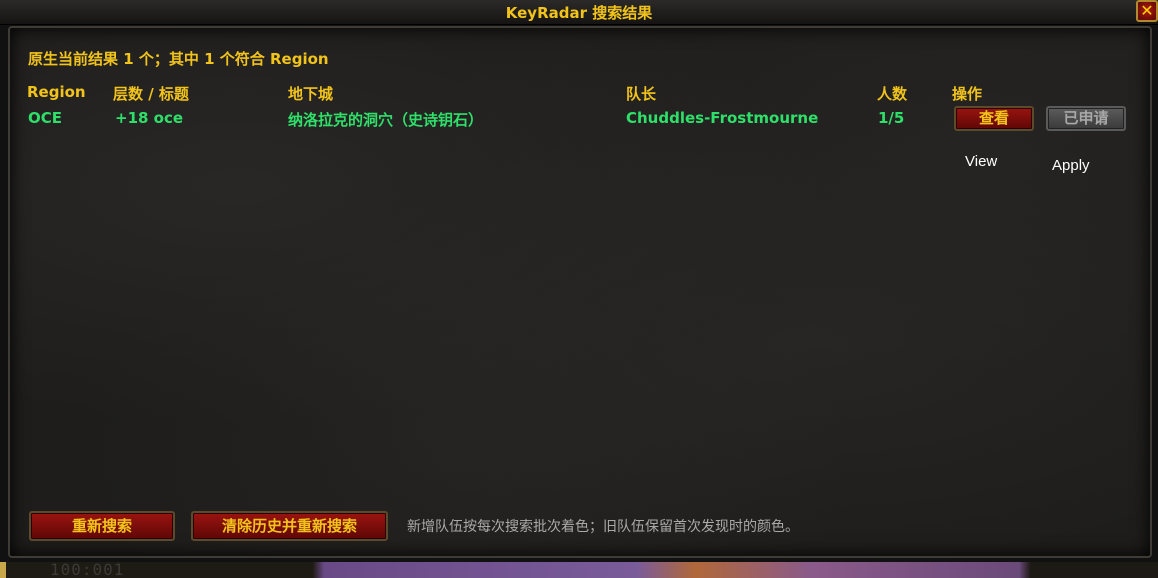 The height and width of the screenshot is (578, 1158). What do you see at coordinates (722, 118) in the screenshot?
I see `row-leader: Chuddles-Frostmourne` at bounding box center [722, 118].